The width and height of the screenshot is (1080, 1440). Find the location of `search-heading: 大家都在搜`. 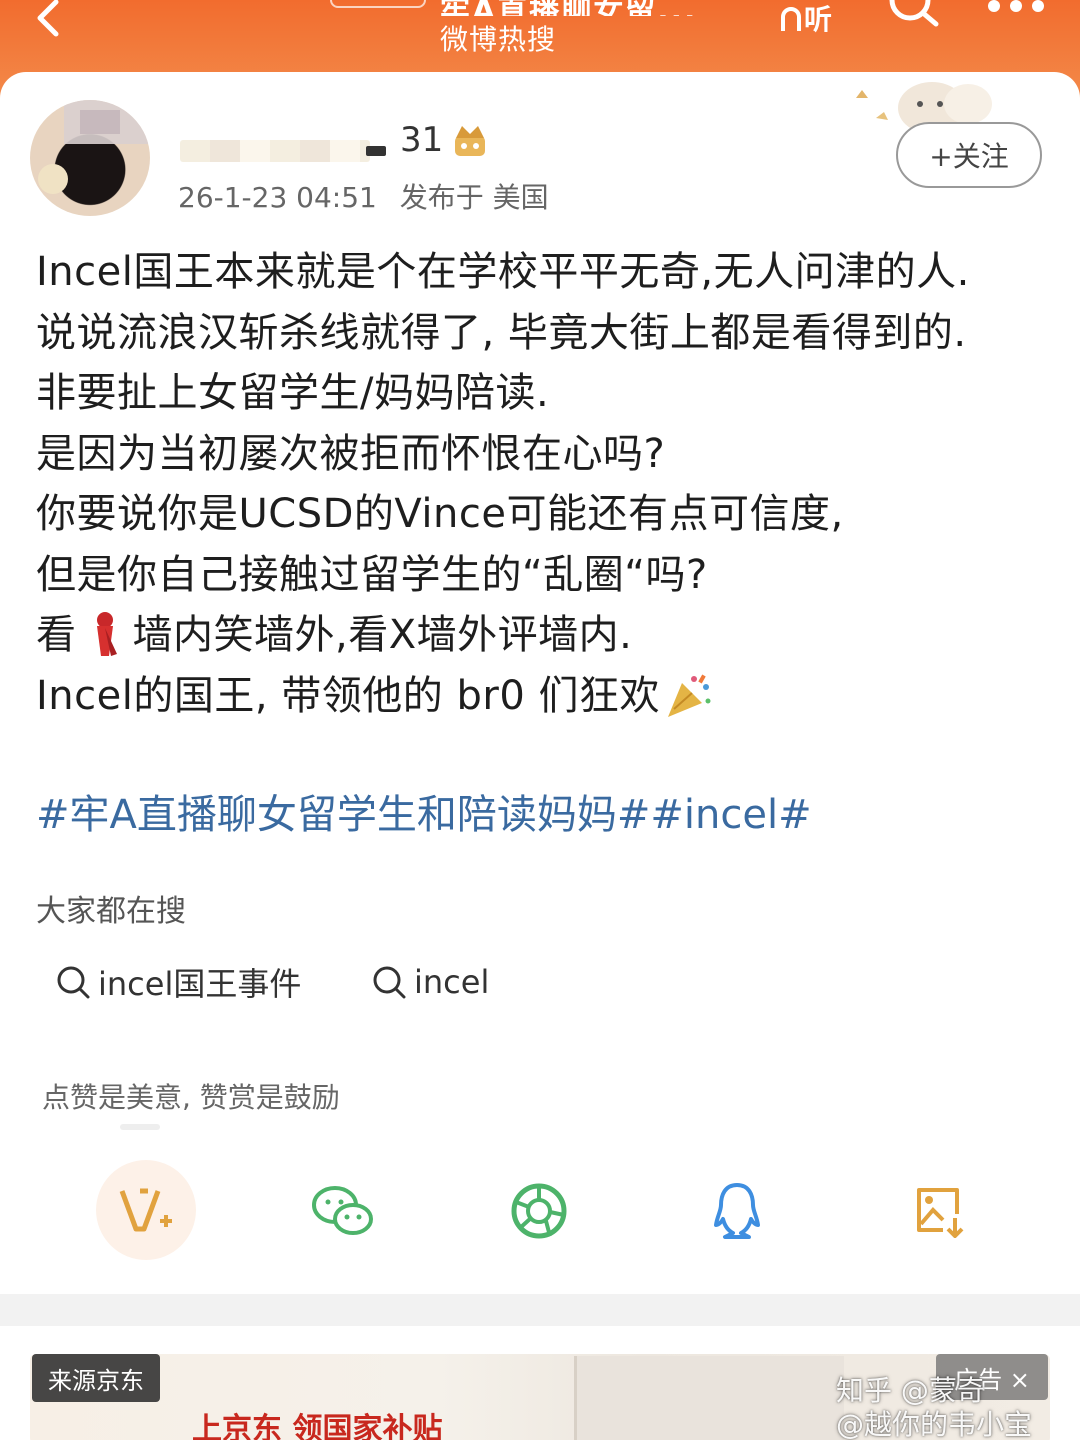

search-heading: 大家都在搜 is located at coordinates (111, 911).